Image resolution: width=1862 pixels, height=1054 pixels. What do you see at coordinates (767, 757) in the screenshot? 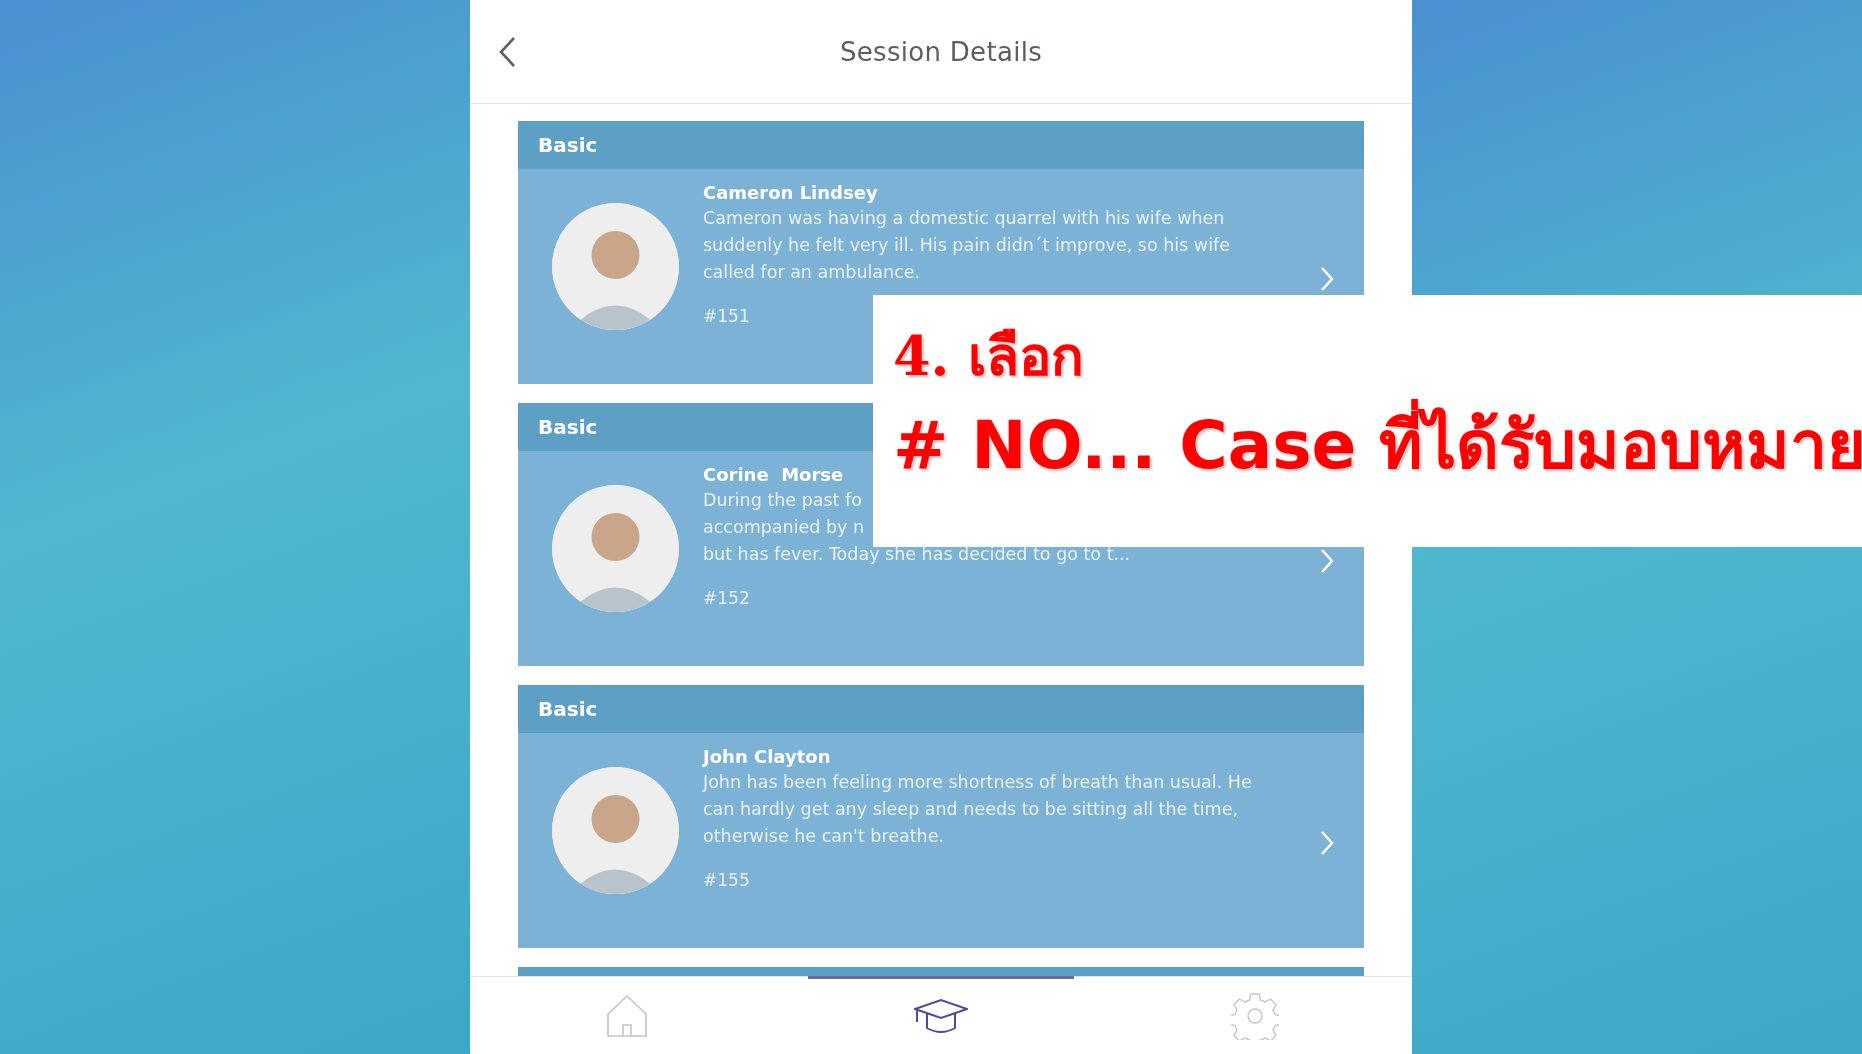
I see `patient-name: John Clayton` at bounding box center [767, 757].